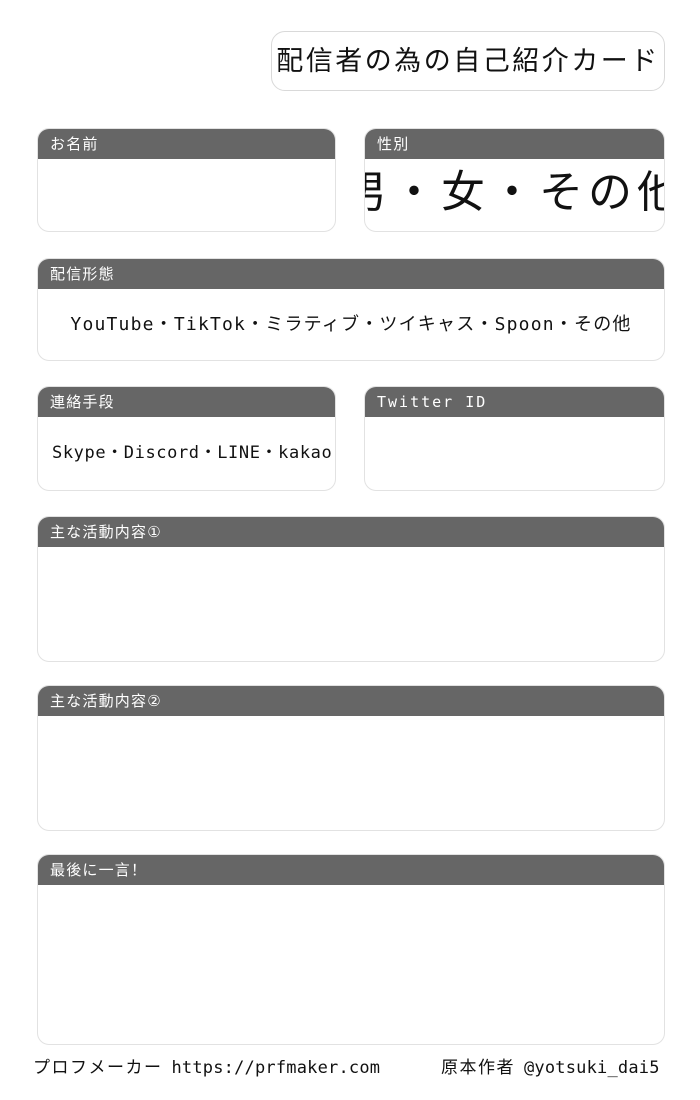 This screenshot has width=700, height=1100. I want to click on footer-maker-url: https://prfmaker.com, so click(276, 1068).